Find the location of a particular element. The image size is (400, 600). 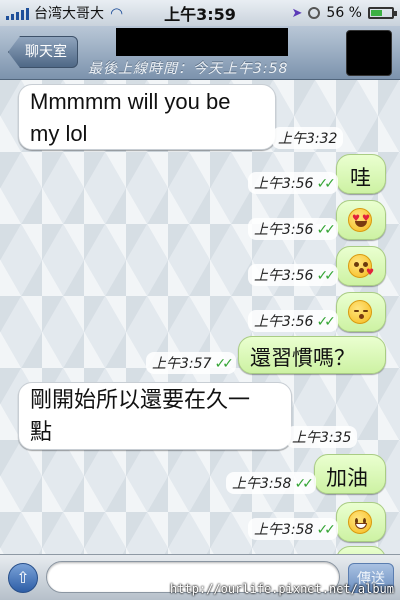

message-text: 加油 is located at coordinates (347, 478).